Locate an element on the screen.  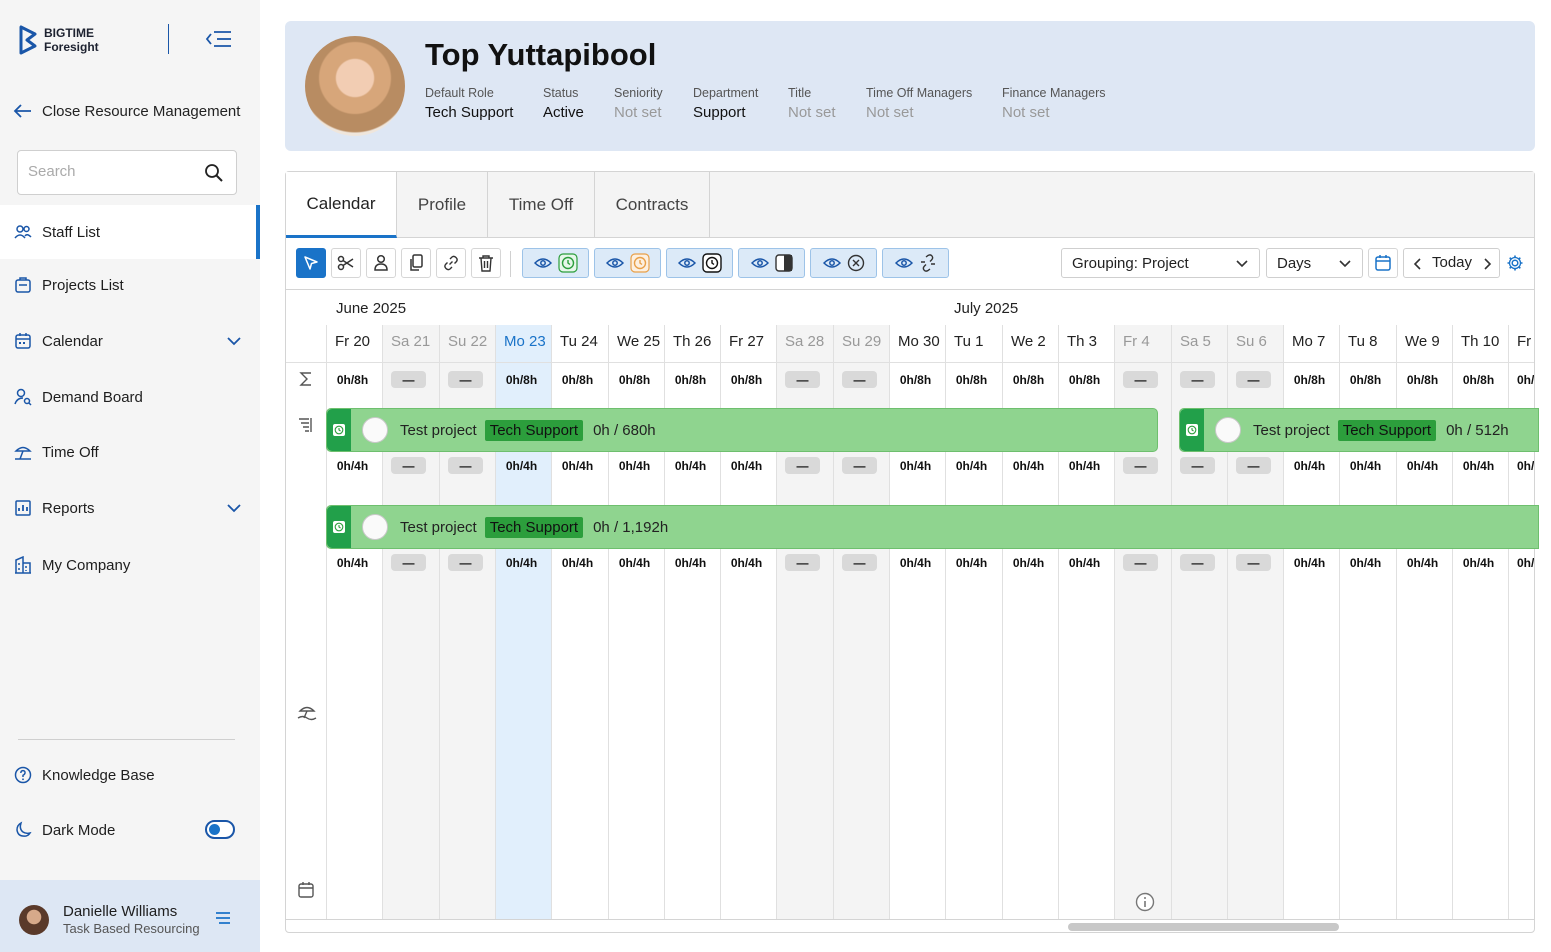
sidebar-item-staff-list: Staff List is located at coordinates (130, 232).